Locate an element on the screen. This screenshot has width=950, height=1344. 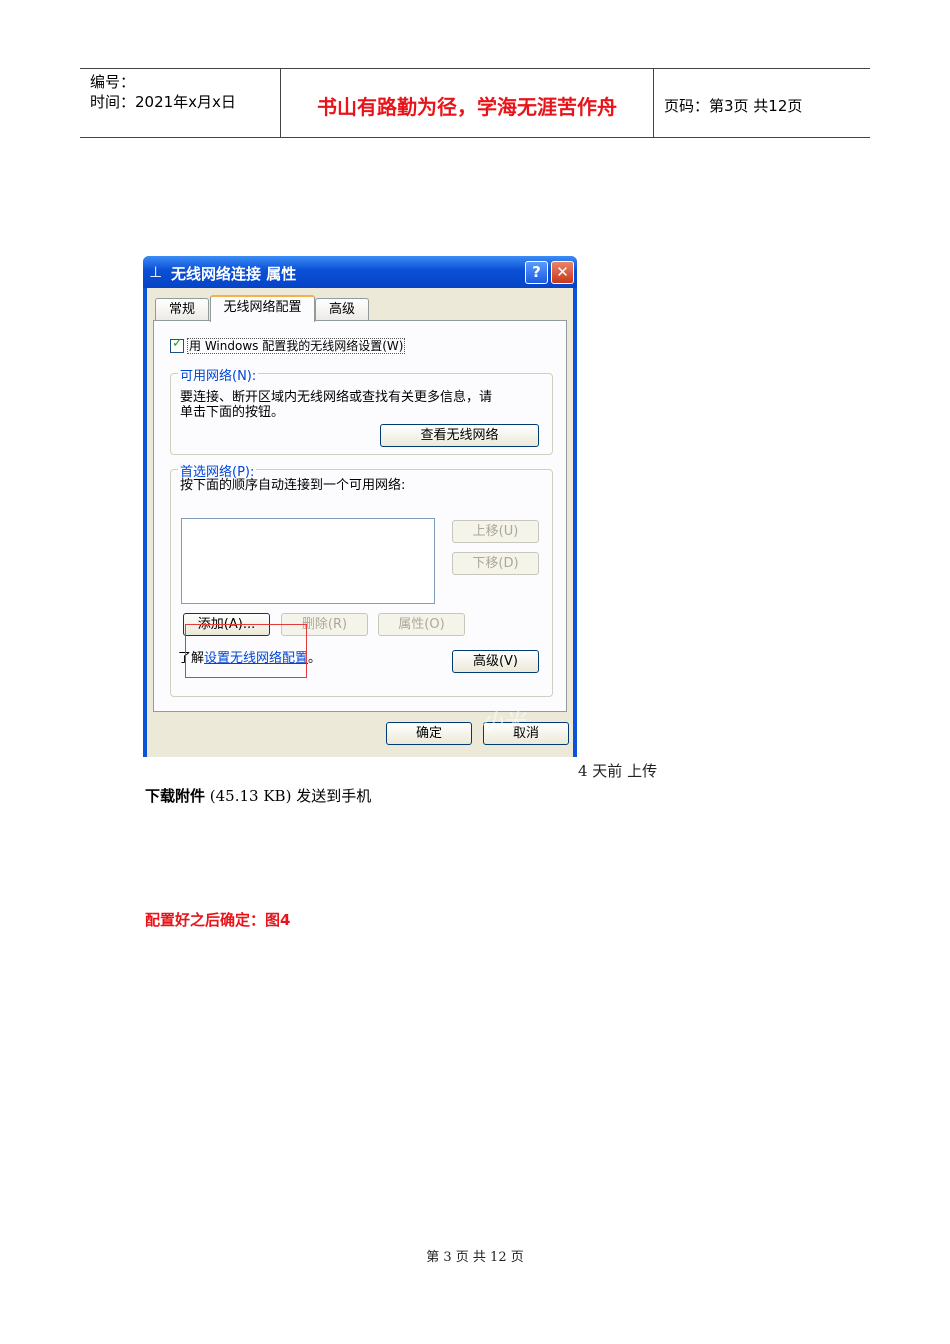
use-windows-row: ✓ 用 Windows 配置我的无线网络设置(W) is located at coordinates (288, 344).